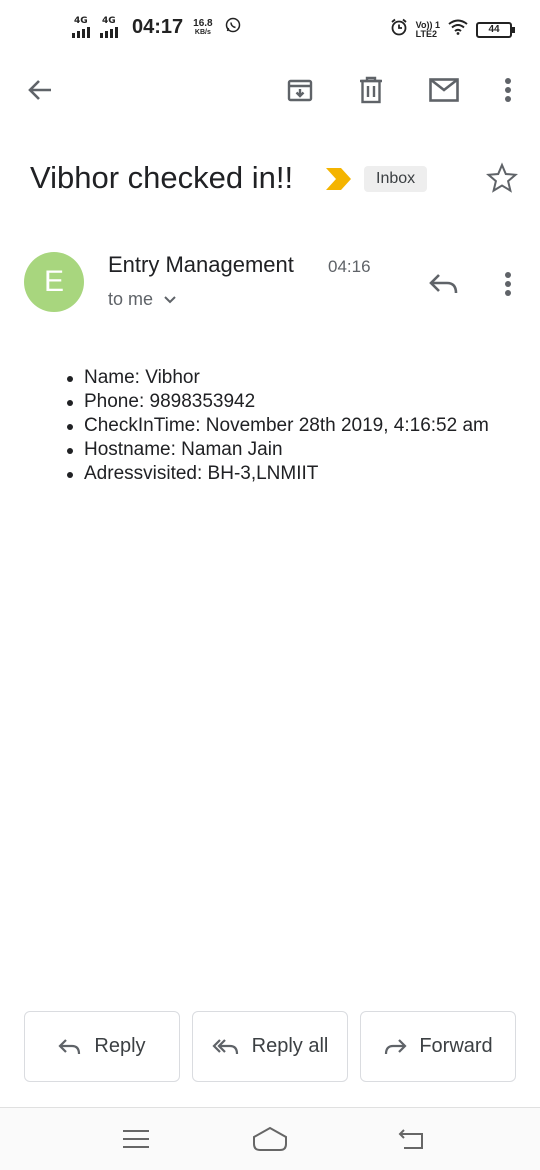 The image size is (540, 1170). I want to click on toolbar, so click(270, 92).